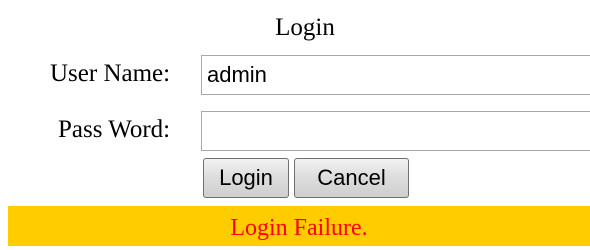  What do you see at coordinates (395, 75) in the screenshot?
I see `username-input` at bounding box center [395, 75].